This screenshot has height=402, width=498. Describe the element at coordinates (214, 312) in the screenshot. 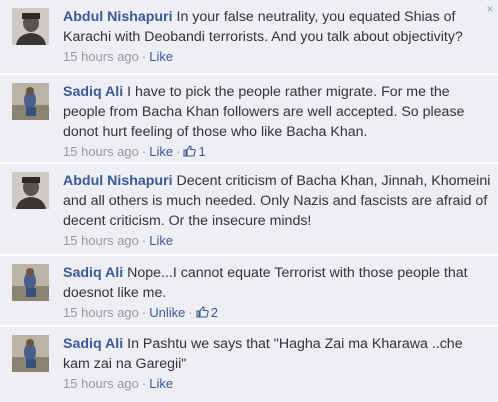

I see `like-count-value: 2` at that location.